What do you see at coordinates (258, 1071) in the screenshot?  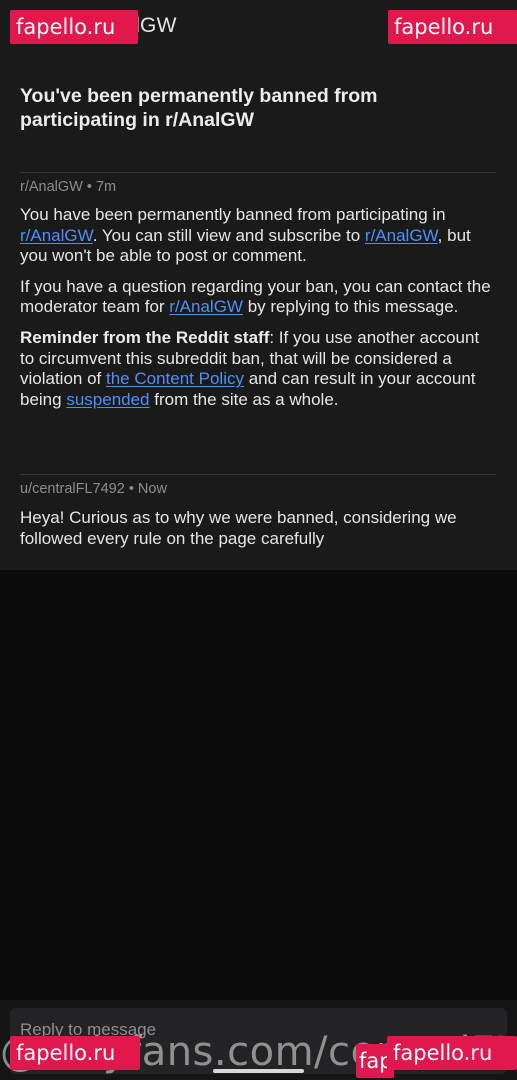 I see `home-indicator` at bounding box center [258, 1071].